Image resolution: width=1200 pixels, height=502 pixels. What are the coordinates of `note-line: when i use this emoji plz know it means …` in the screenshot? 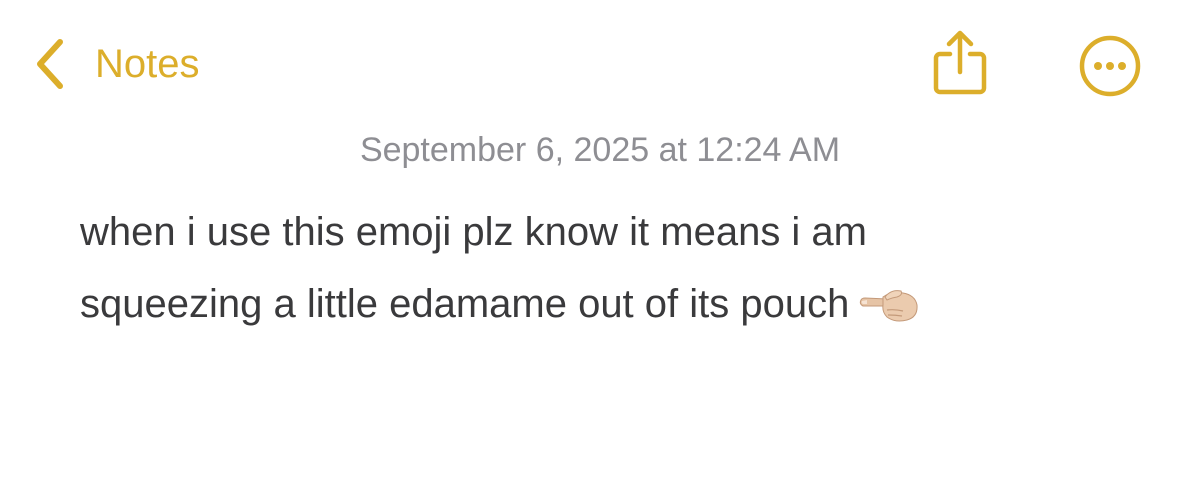 It's located at (473, 232).